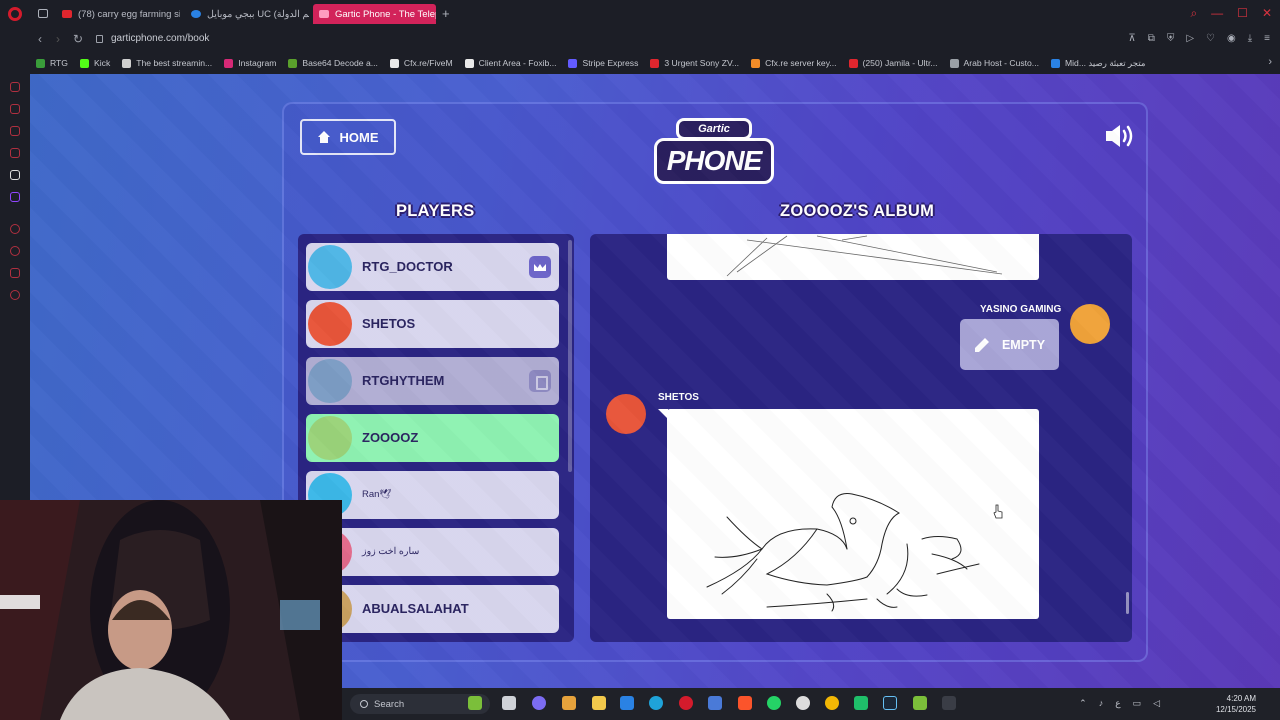 The width and height of the screenshot is (1280, 720). What do you see at coordinates (1193, 13) in the screenshot?
I see `search-tabs-icon: ⌕` at bounding box center [1193, 13].